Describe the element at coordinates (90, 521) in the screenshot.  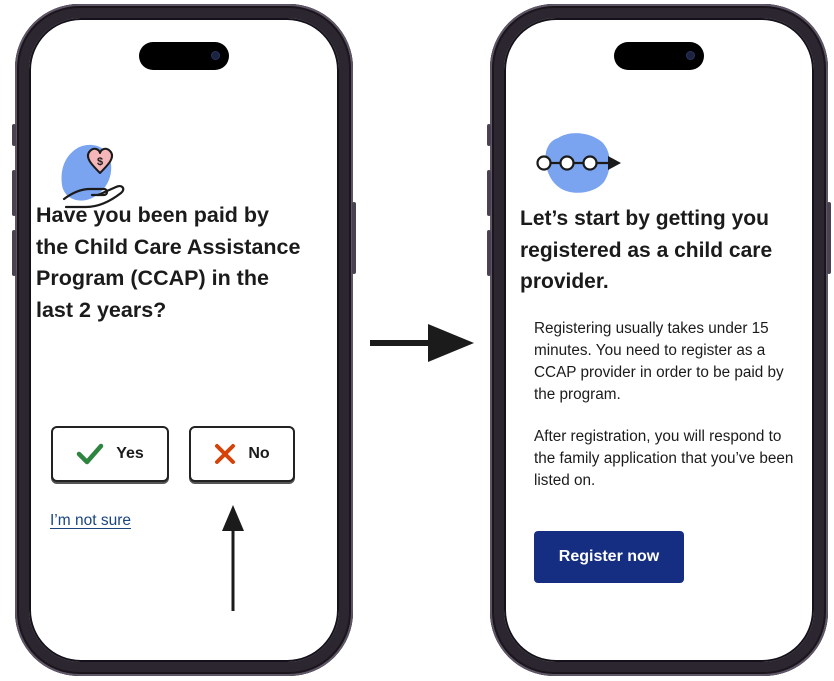
I see `not-sure-link: I’m not sure` at that location.